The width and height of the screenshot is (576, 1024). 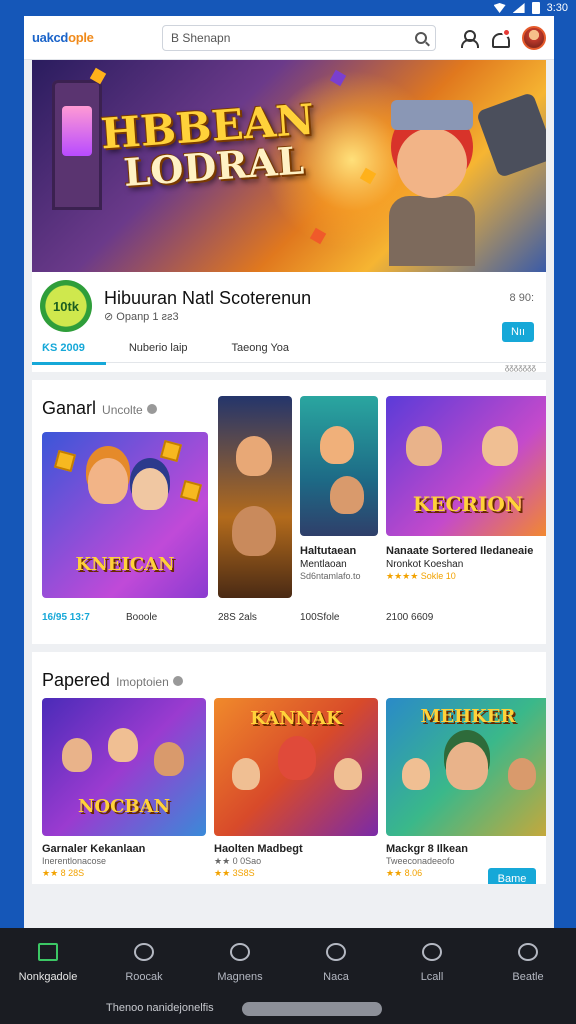 I want to click on game-meta: ⊘ Opanp 1 ƨƨ3, so click(x=141, y=317).